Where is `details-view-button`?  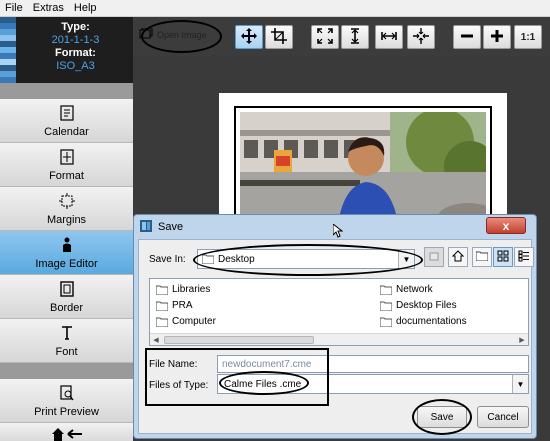 details-view-button is located at coordinates (524, 257).